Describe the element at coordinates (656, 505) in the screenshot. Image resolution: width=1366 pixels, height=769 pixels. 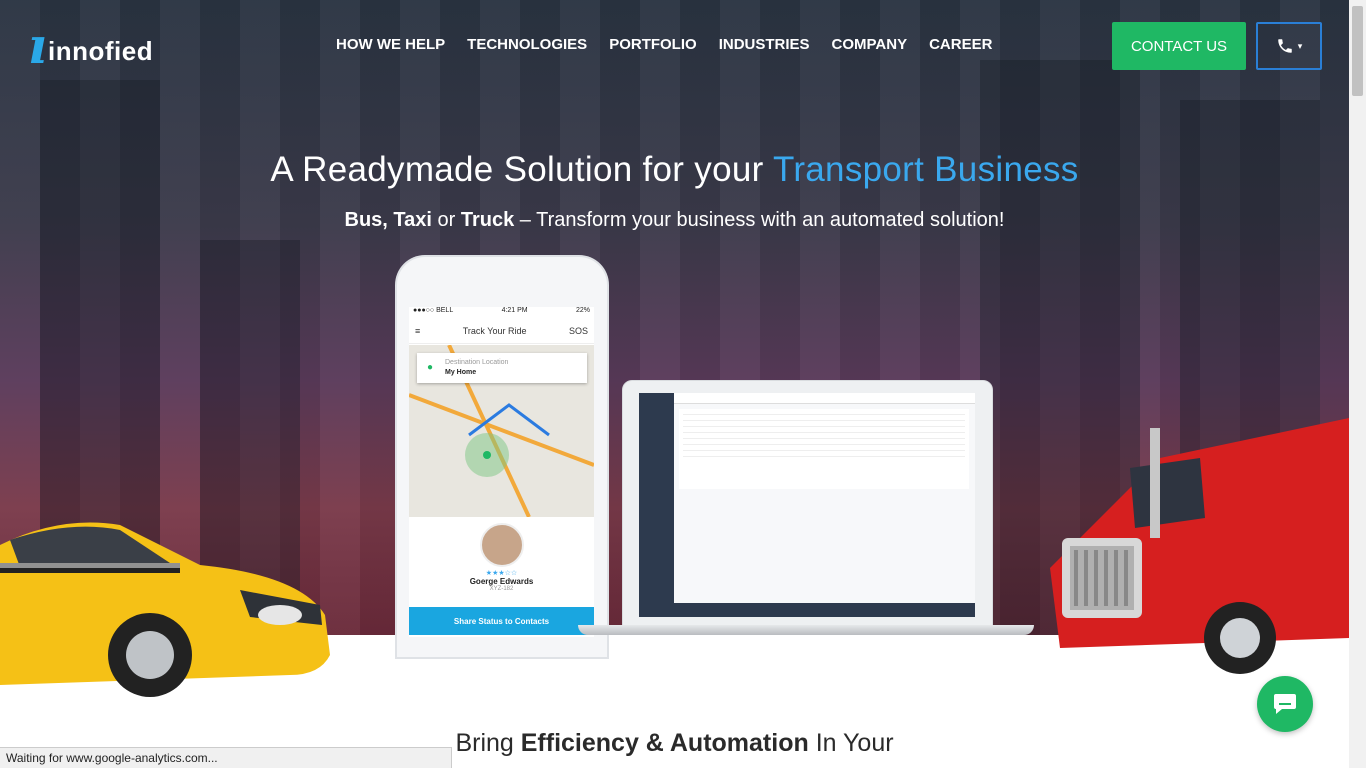
I see `dashboard-sidebar` at that location.